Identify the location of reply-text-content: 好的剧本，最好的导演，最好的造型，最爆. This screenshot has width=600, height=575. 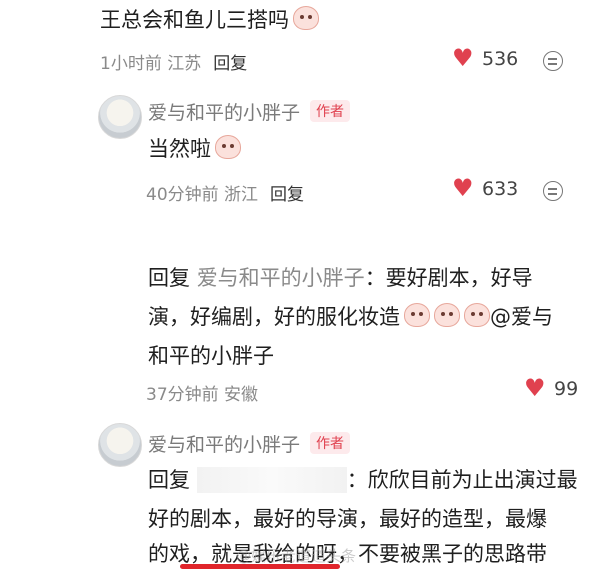
(347, 519).